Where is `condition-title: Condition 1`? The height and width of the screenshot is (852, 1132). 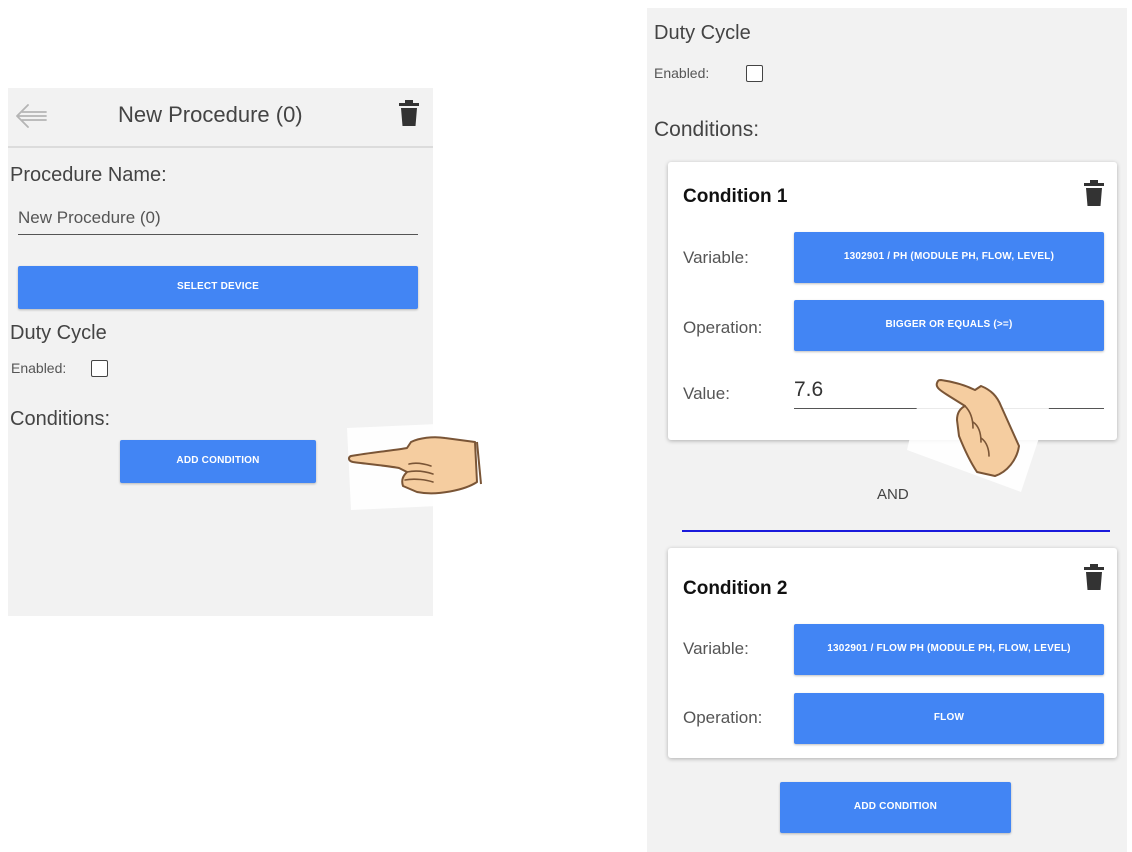
condition-title: Condition 1 is located at coordinates (735, 196).